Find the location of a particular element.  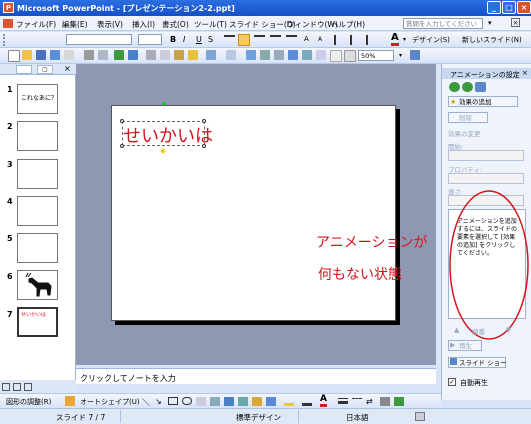

spelling-status-icon is located at coordinates (420, 416).